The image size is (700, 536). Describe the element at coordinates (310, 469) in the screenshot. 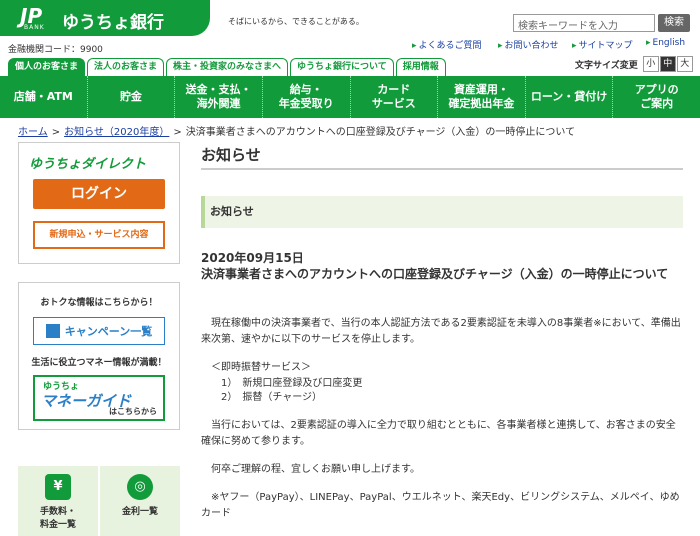

I see `notice-paragraph-3: 何卒ご理解の程、宜しくお願い申し上げます。` at that location.